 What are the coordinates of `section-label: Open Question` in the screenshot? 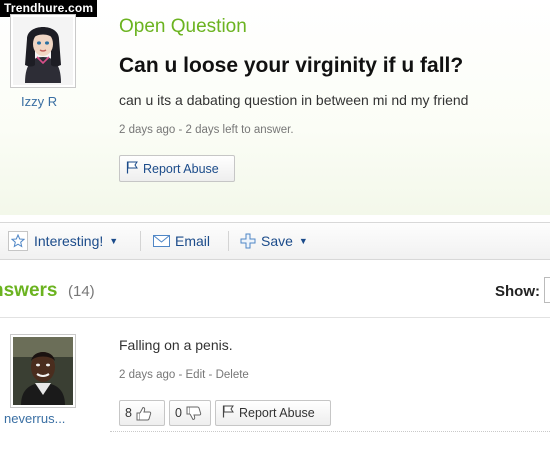 It's located at (183, 26).